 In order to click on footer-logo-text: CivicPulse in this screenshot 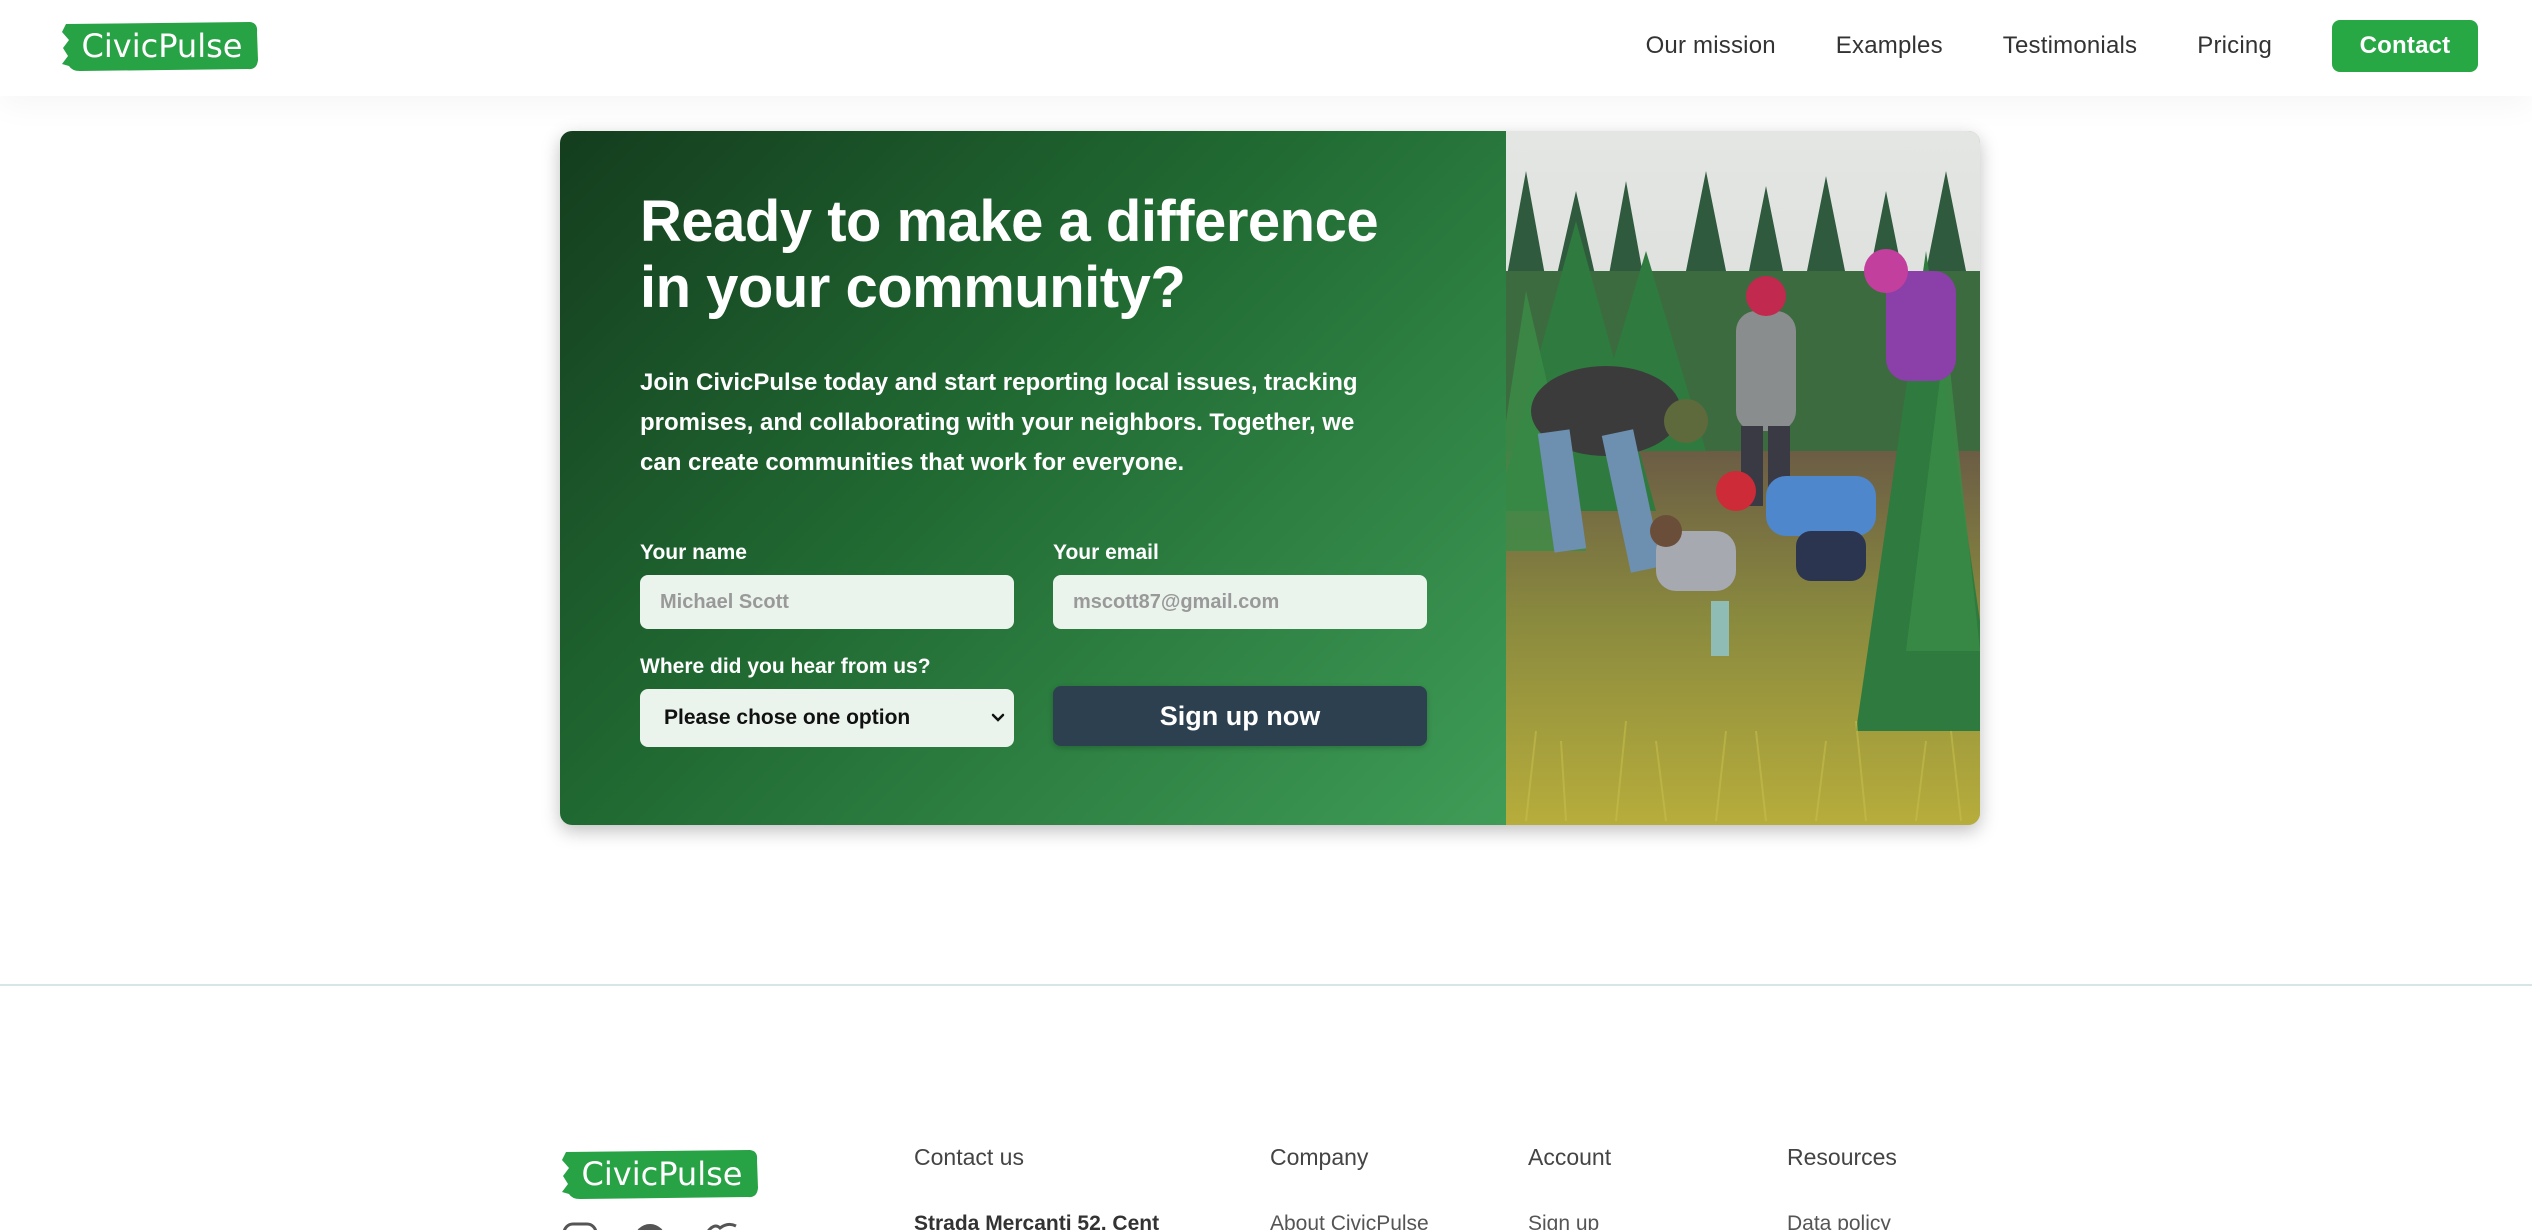, I will do `click(662, 1174)`.